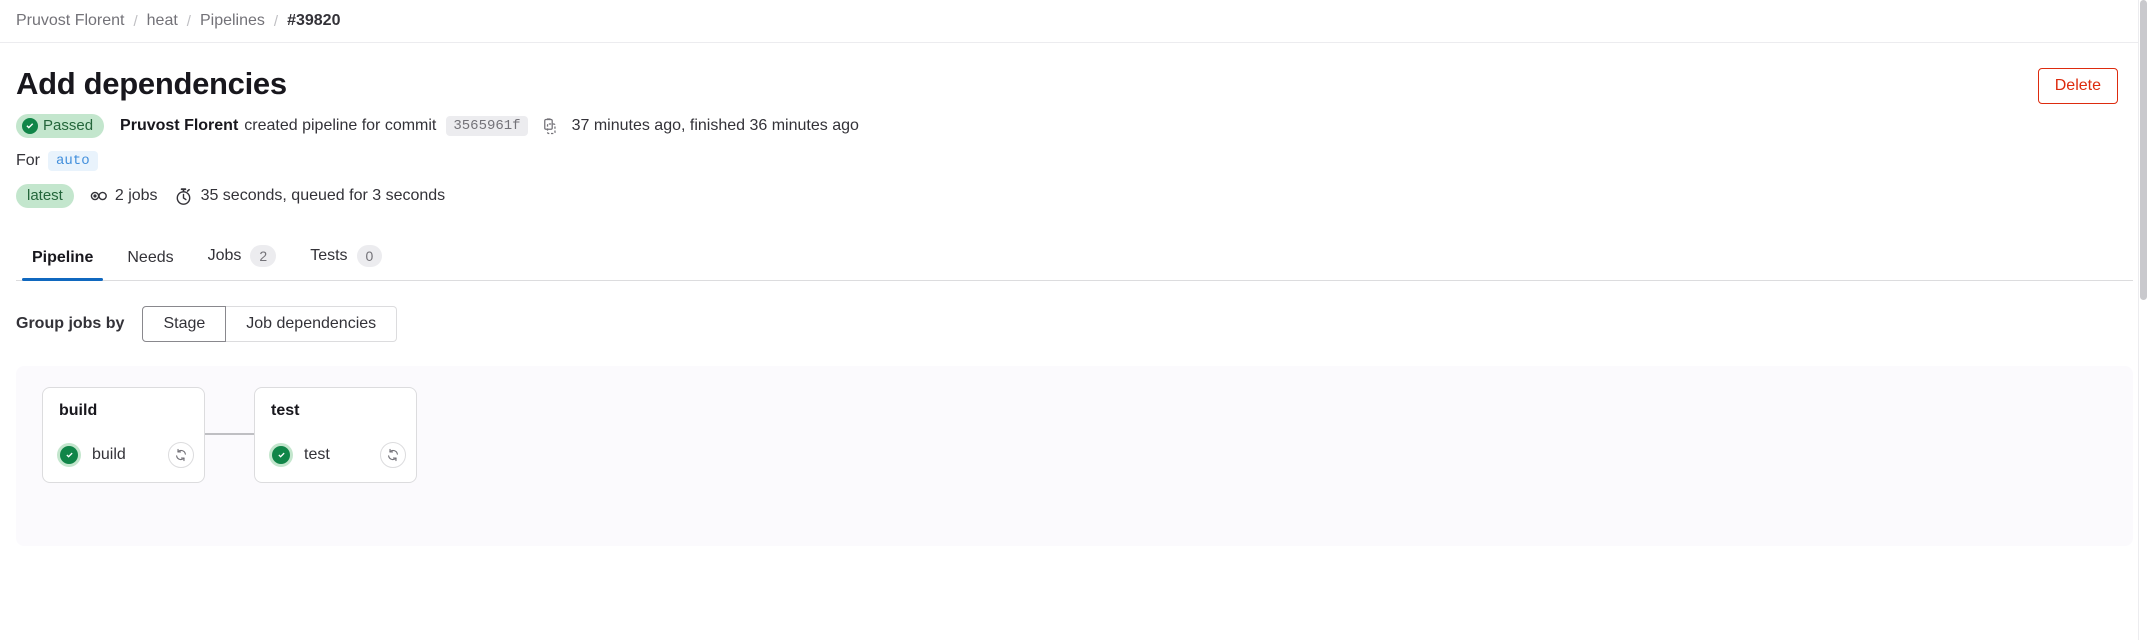  Describe the element at coordinates (73, 161) in the screenshot. I see `ref-name: auto` at that location.